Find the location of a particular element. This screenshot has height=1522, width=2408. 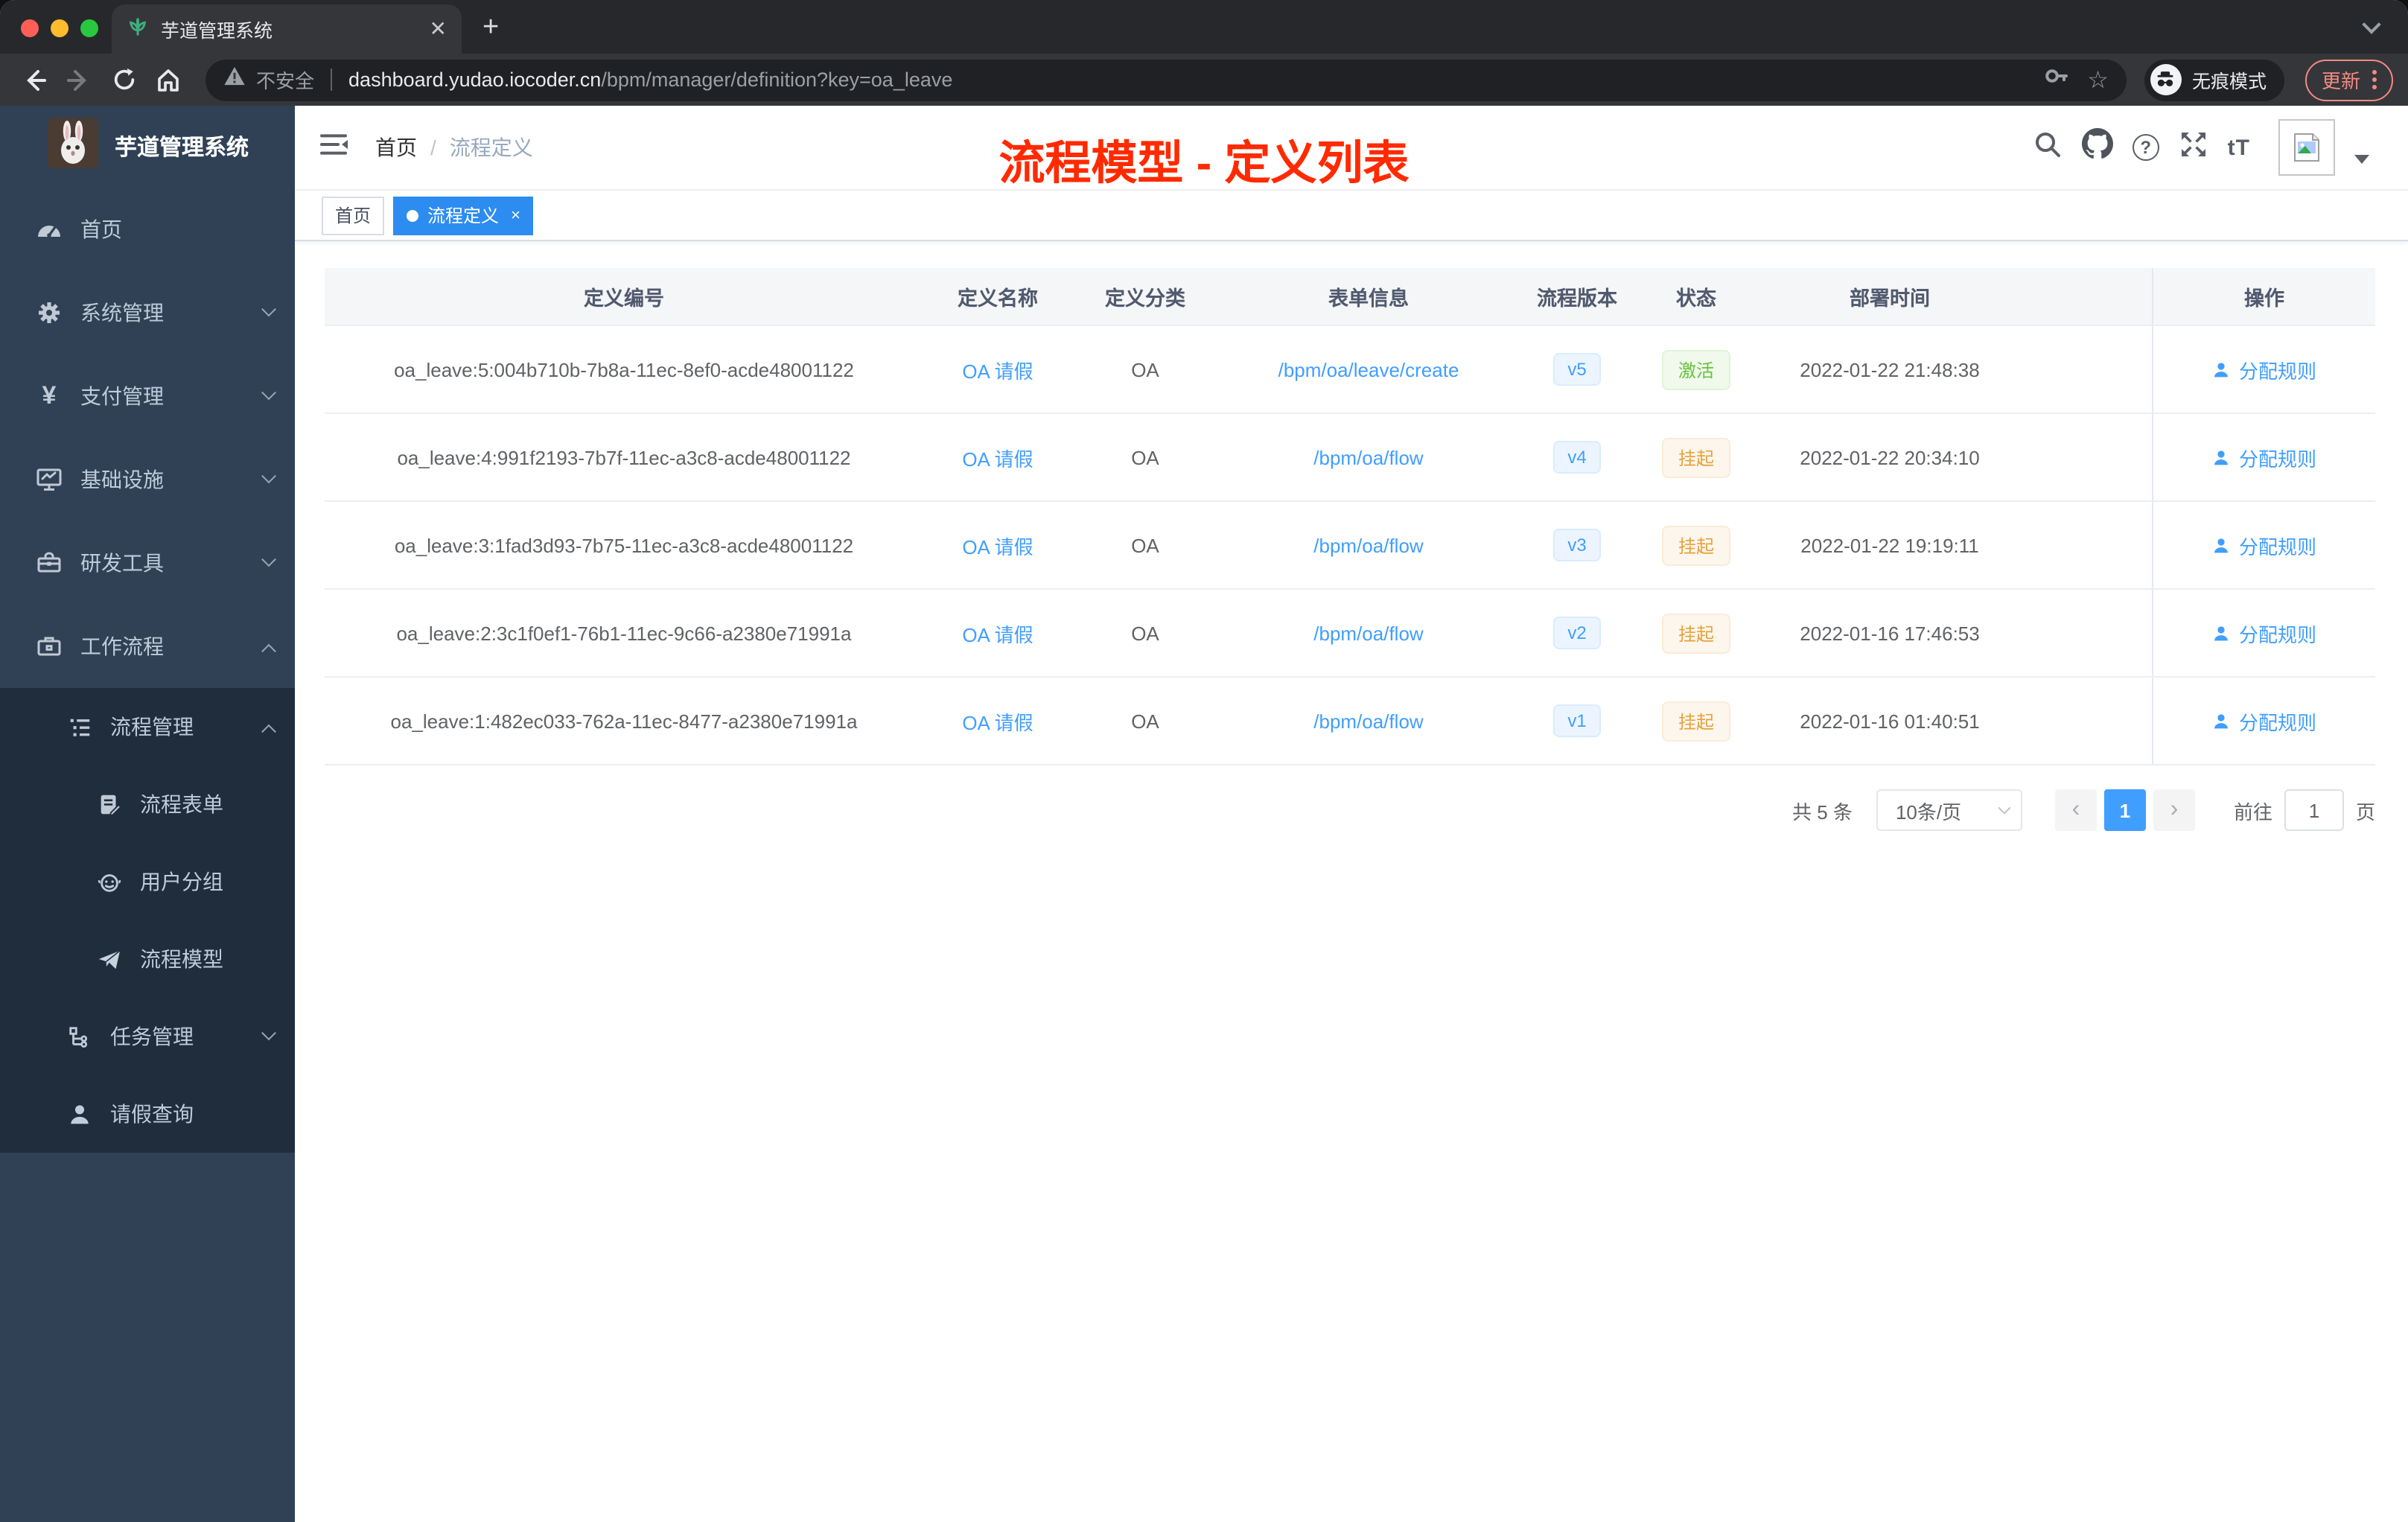

briefcase-icon is located at coordinates (49, 646).